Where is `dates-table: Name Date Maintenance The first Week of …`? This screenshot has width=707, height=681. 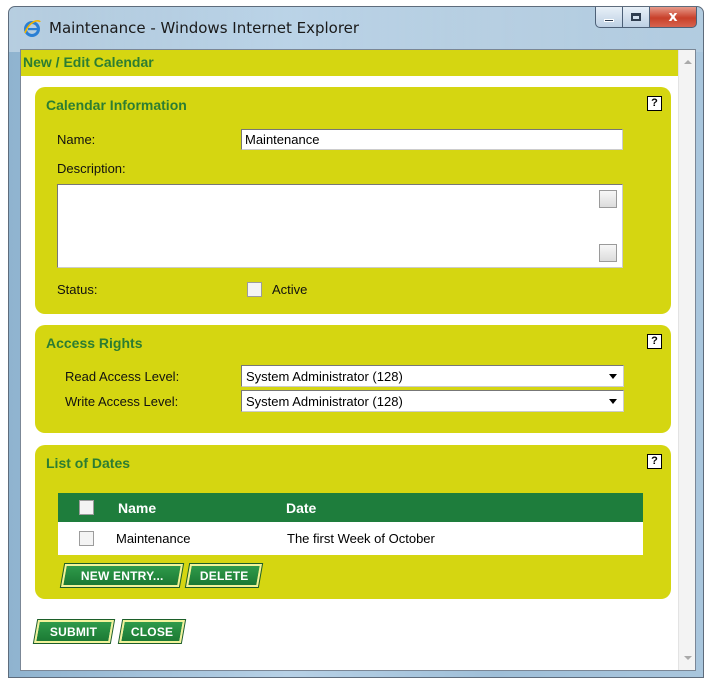 dates-table: Name Date Maintenance The first Week of … is located at coordinates (350, 524).